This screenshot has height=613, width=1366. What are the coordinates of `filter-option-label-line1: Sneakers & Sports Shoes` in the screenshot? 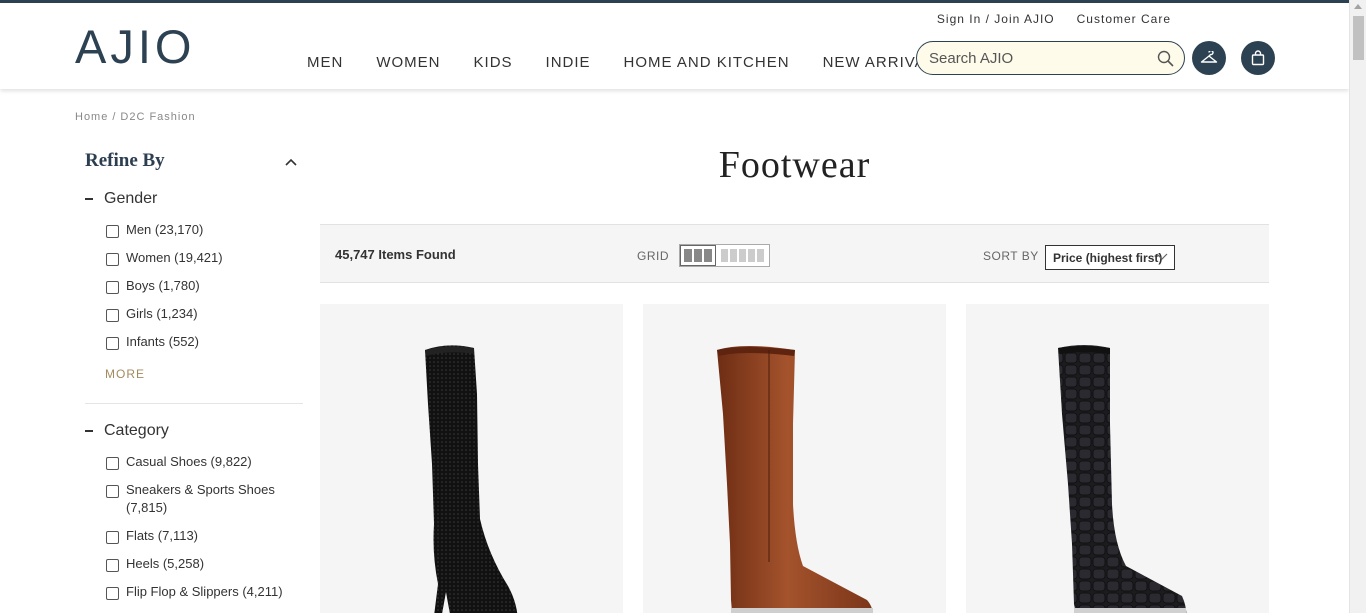 It's located at (200, 489).